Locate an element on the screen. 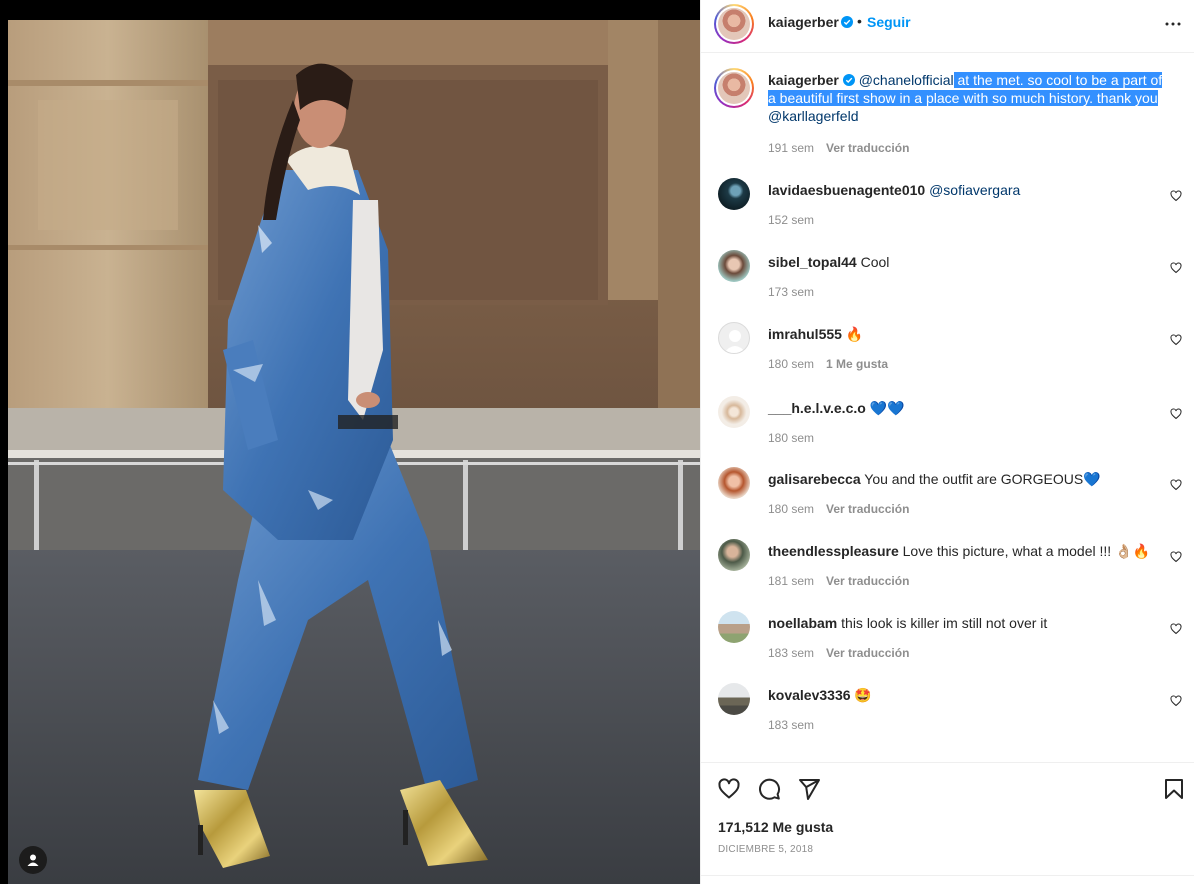  comment-meta: 152 sem is located at coordinates (791, 220).